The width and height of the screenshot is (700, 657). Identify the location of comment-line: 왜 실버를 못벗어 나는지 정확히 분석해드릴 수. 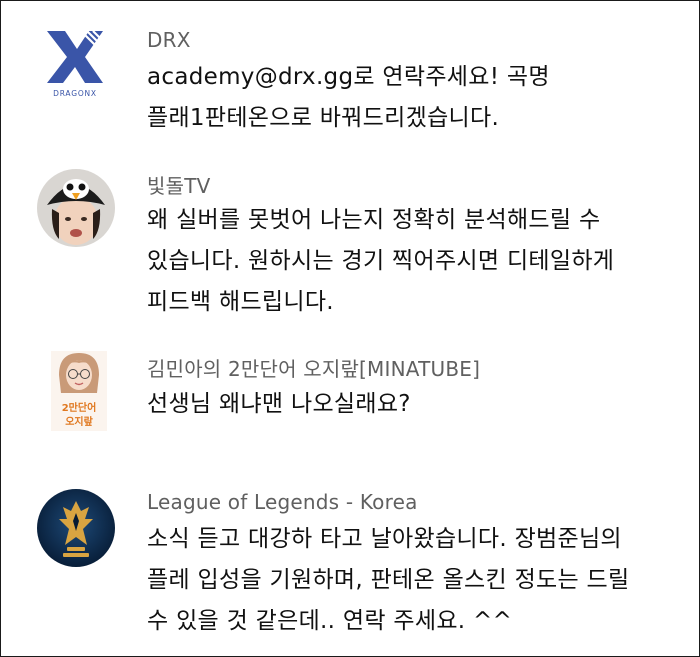
(374, 220).